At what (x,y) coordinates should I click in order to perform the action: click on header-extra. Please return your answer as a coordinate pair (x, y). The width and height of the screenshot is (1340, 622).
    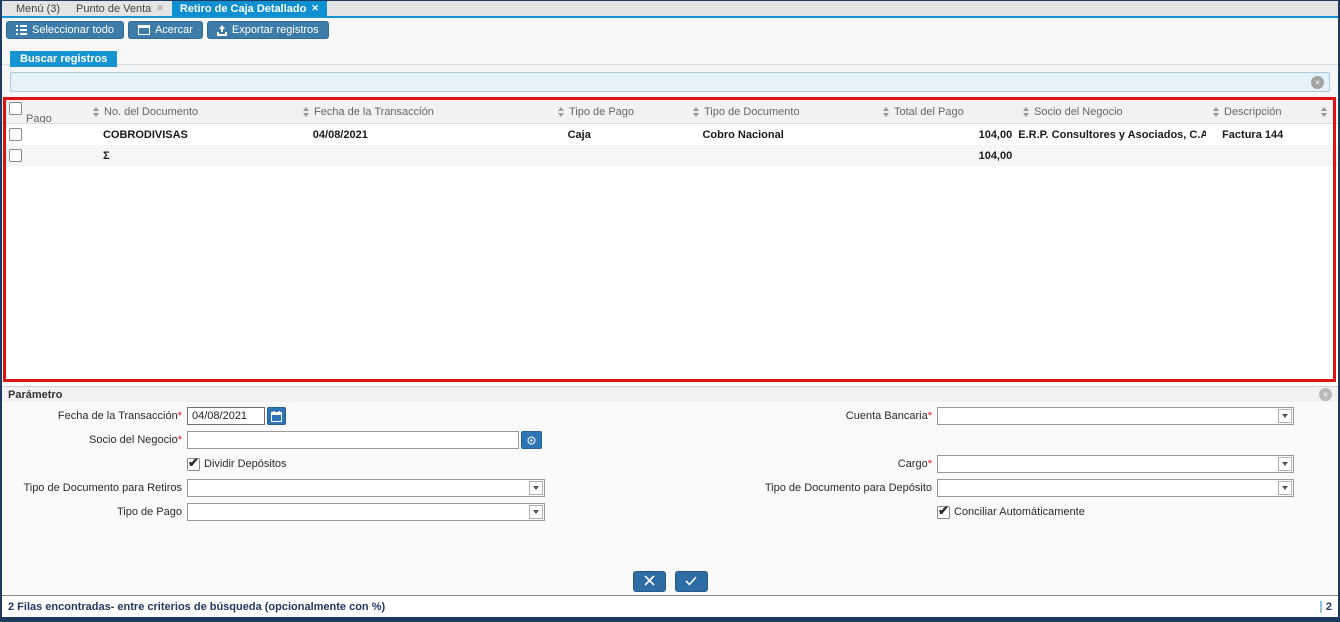
    Looking at the image, I should click on (1327, 111).